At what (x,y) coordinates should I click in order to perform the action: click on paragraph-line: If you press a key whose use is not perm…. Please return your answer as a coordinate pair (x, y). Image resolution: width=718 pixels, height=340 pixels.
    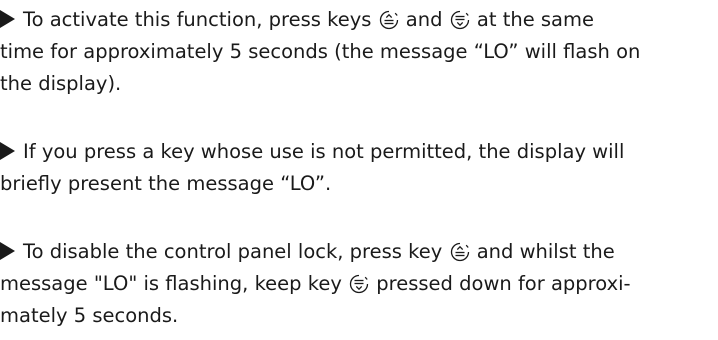
    Looking at the image, I should click on (359, 152).